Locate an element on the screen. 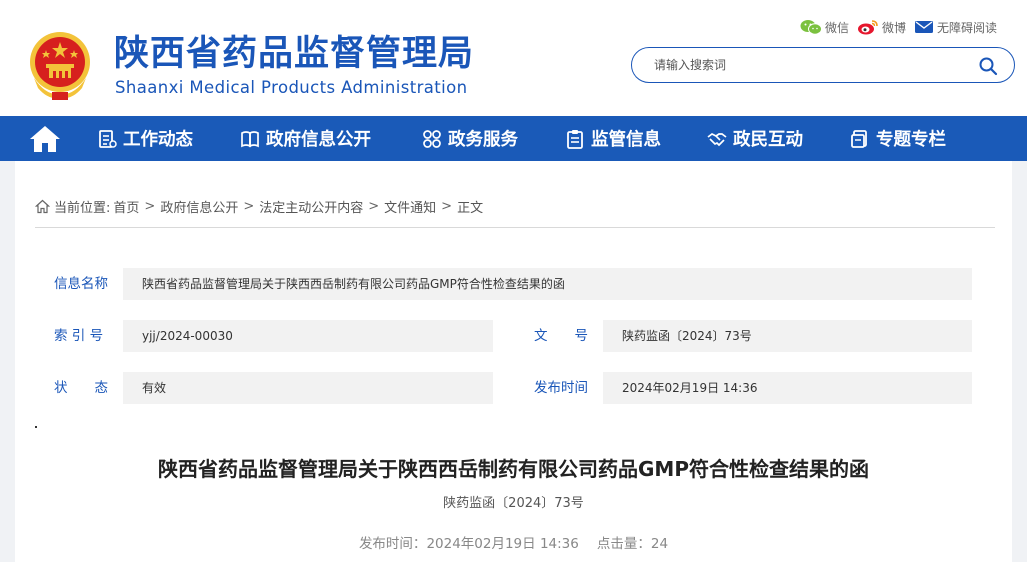  nav-item-interaction: 政民互动 is located at coordinates (755, 138).